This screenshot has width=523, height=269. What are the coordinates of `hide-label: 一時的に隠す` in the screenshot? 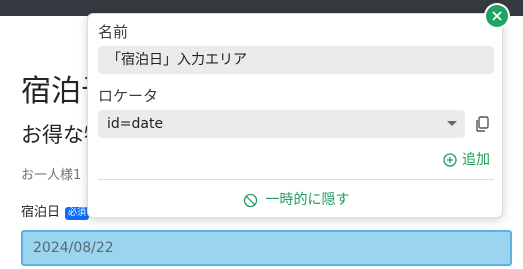 It's located at (307, 200).